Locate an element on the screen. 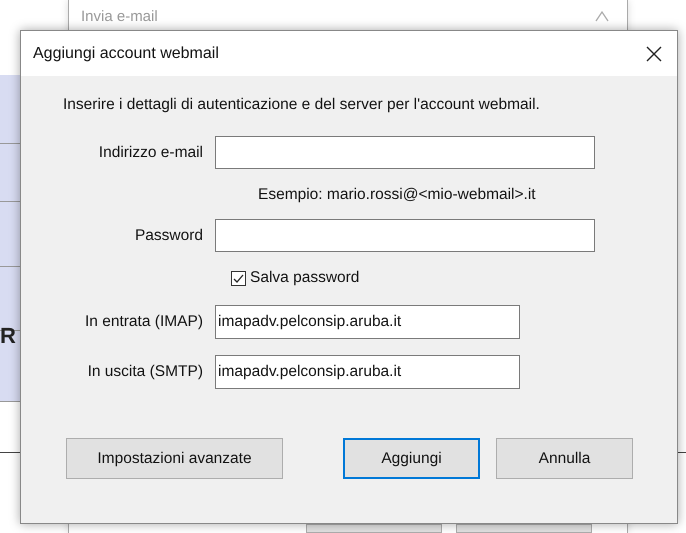 The height and width of the screenshot is (533, 686). checkbox-label: Salva password is located at coordinates (305, 278).